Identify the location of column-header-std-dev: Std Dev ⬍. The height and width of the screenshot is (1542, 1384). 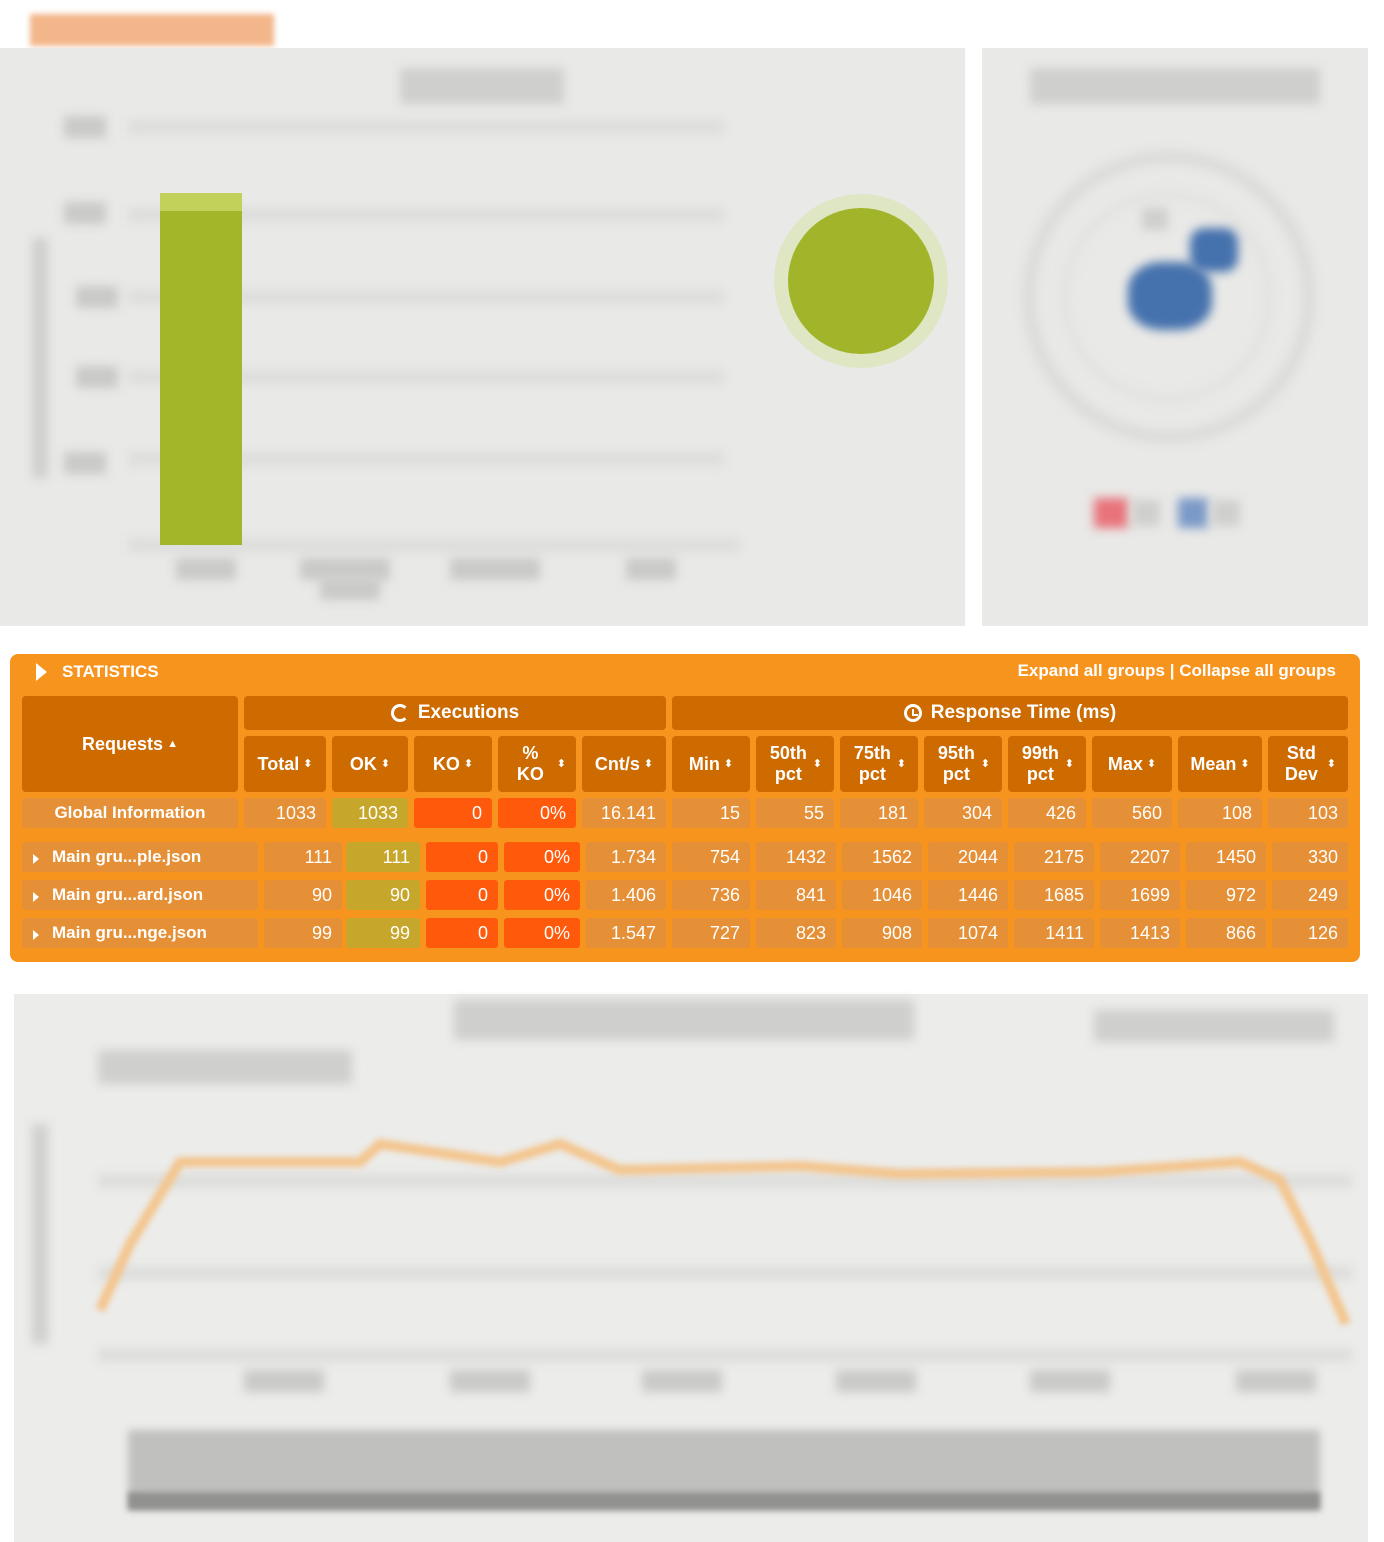
(1308, 764).